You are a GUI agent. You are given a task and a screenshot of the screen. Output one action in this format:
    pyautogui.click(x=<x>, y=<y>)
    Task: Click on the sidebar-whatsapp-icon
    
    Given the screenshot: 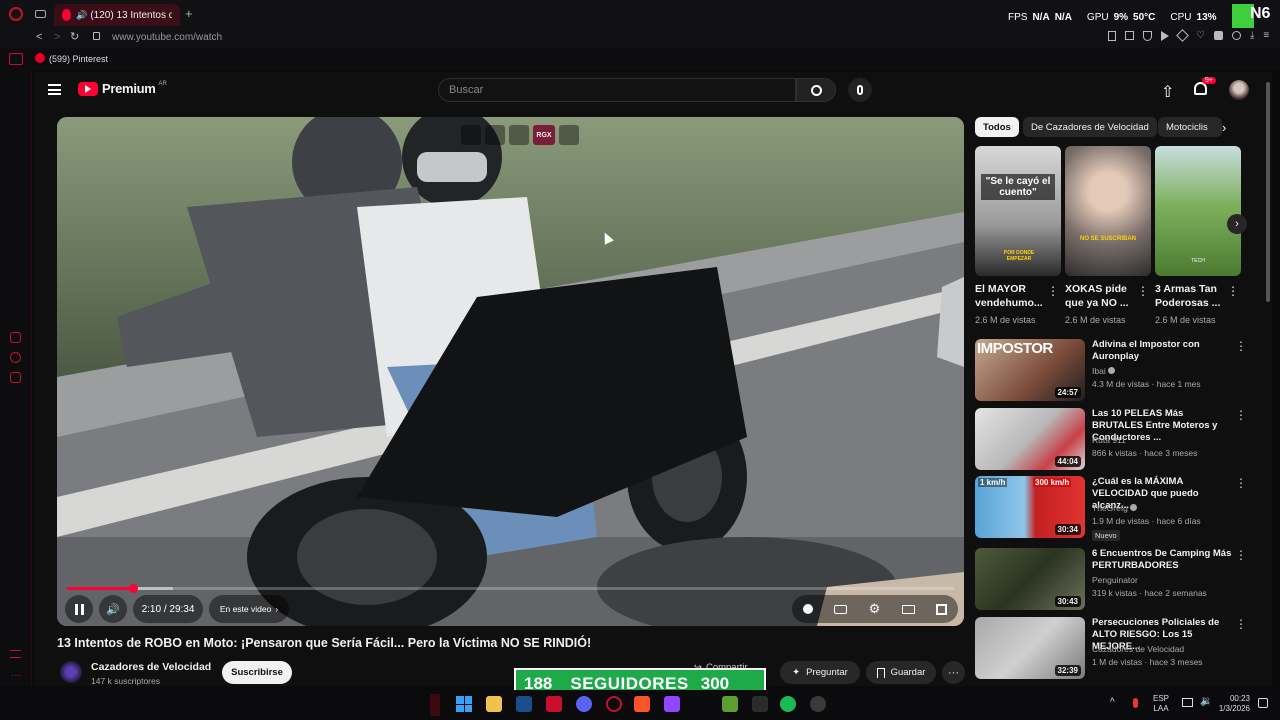 What is the action you would take?
    pyautogui.click(x=15, y=357)
    